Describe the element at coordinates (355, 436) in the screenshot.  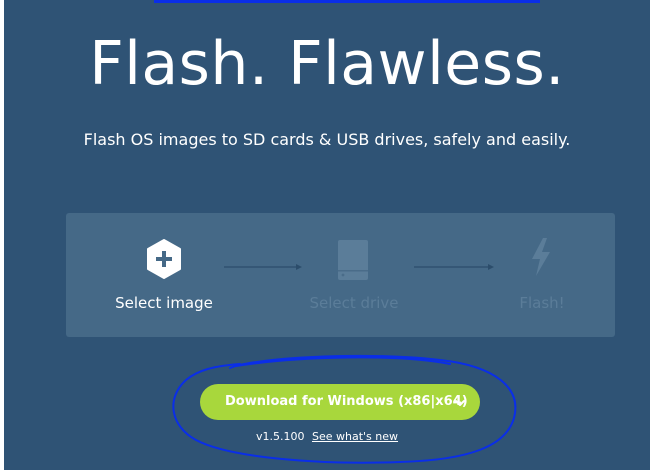
I see `whats-new-link: See what's new` at that location.